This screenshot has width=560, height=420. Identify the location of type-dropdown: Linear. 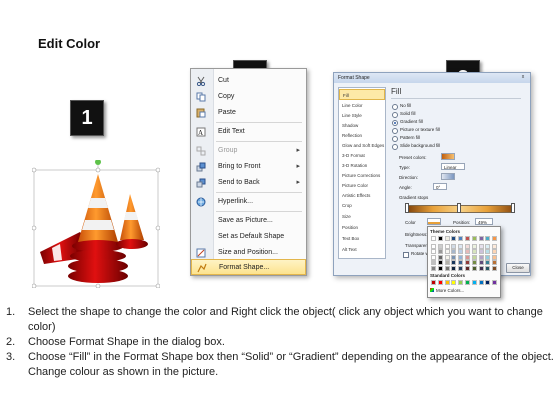
(453, 166).